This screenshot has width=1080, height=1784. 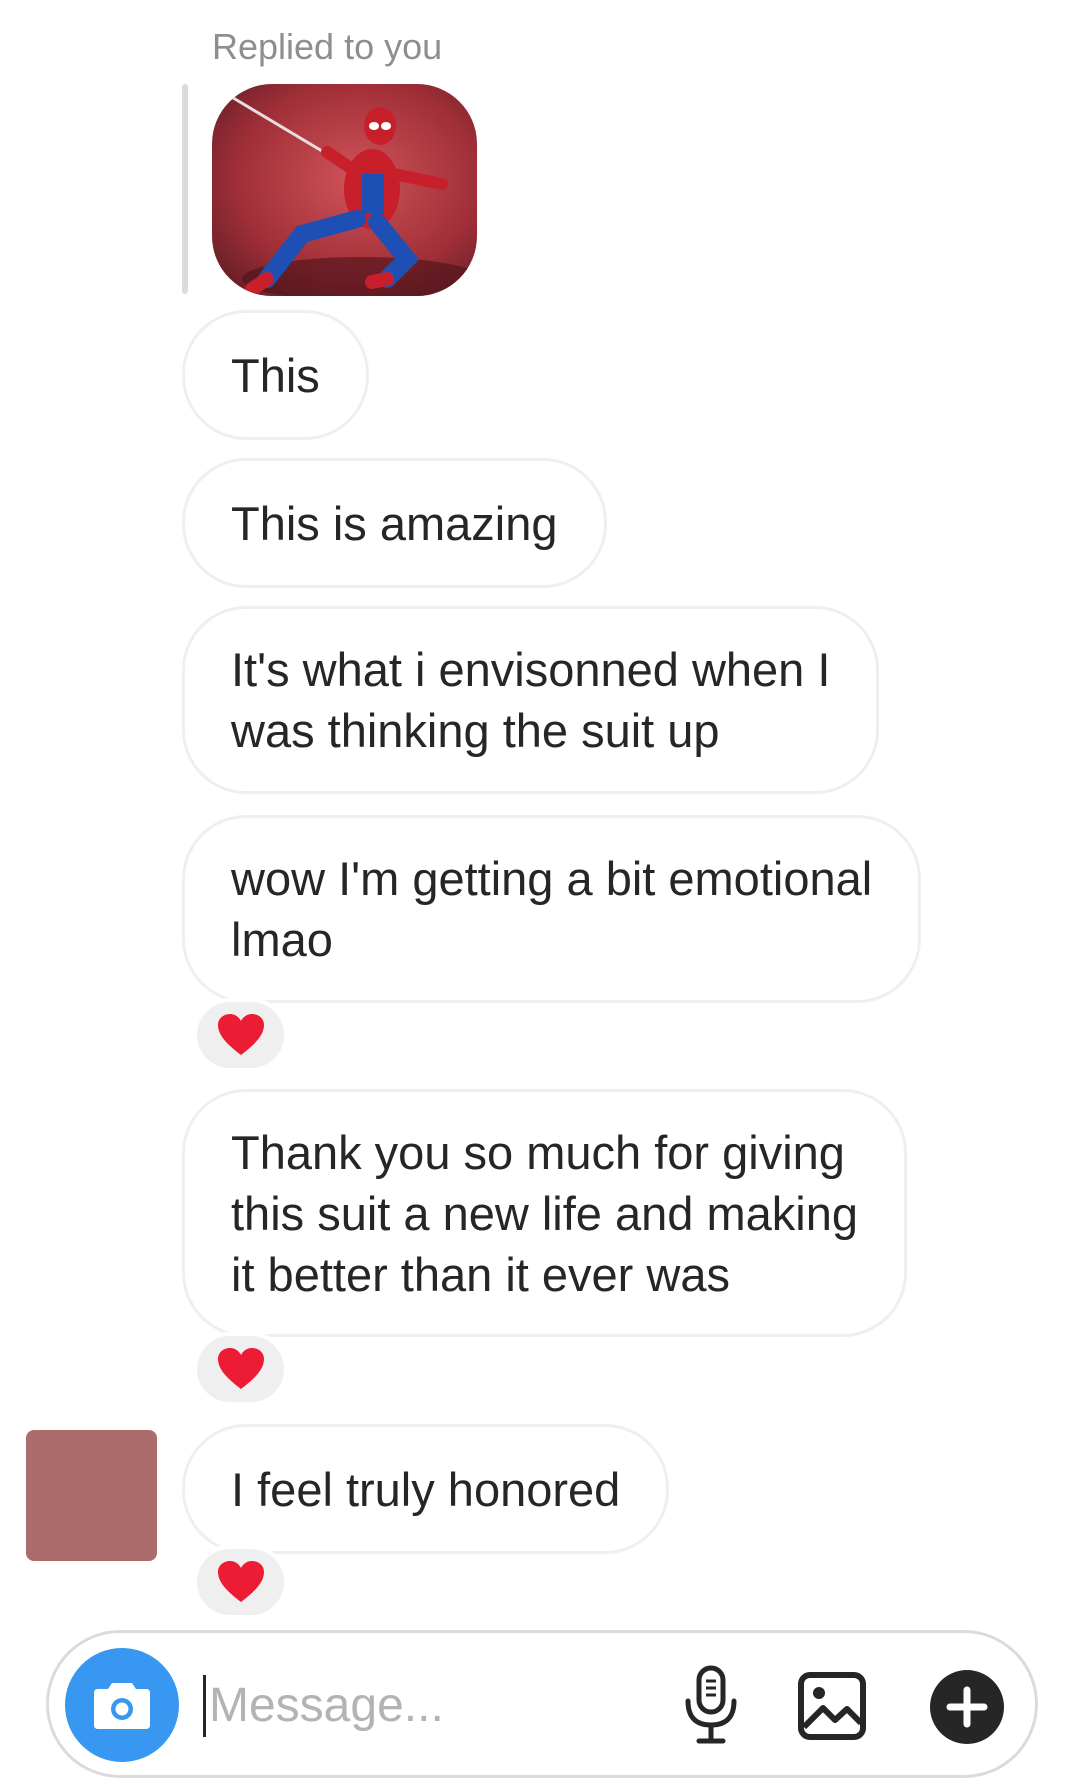 What do you see at coordinates (552, 909) in the screenshot?
I see `message-bubble: wow I'm getting a bit emotional lmao` at bounding box center [552, 909].